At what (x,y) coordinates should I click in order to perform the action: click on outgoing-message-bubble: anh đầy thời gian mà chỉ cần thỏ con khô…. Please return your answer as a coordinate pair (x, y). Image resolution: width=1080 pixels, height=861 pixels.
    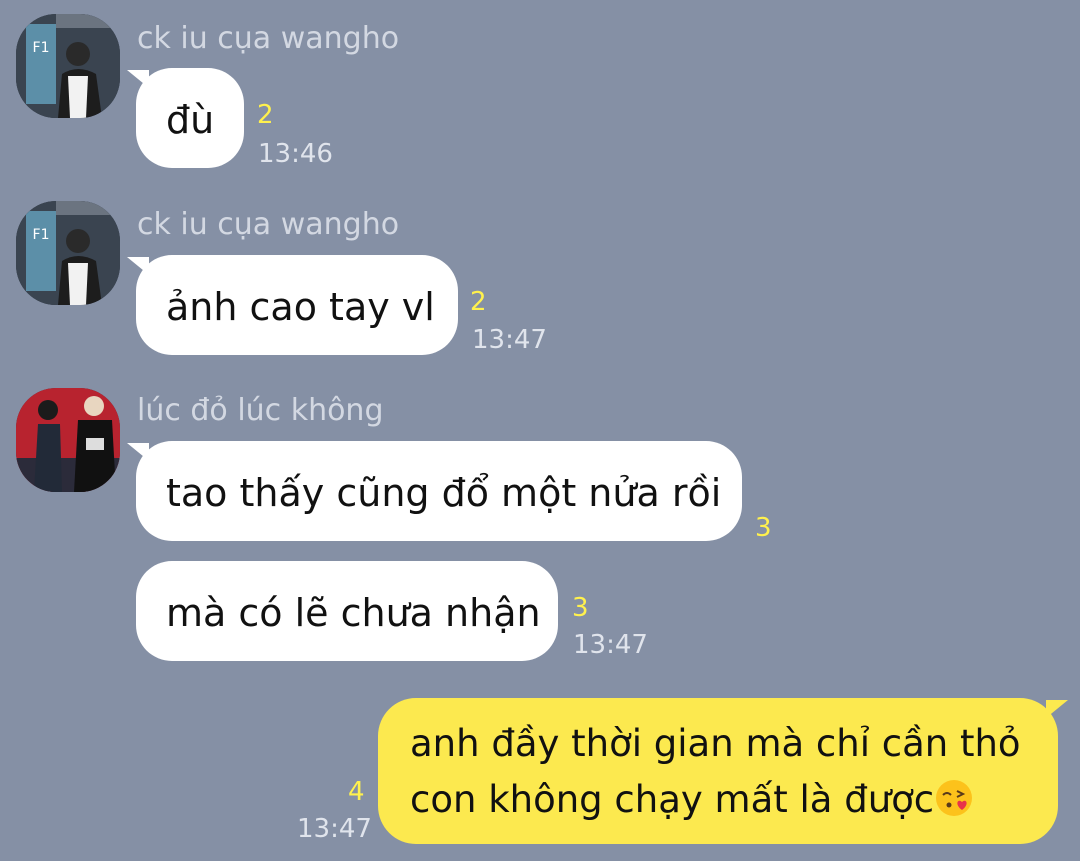
    Looking at the image, I should click on (723, 771).